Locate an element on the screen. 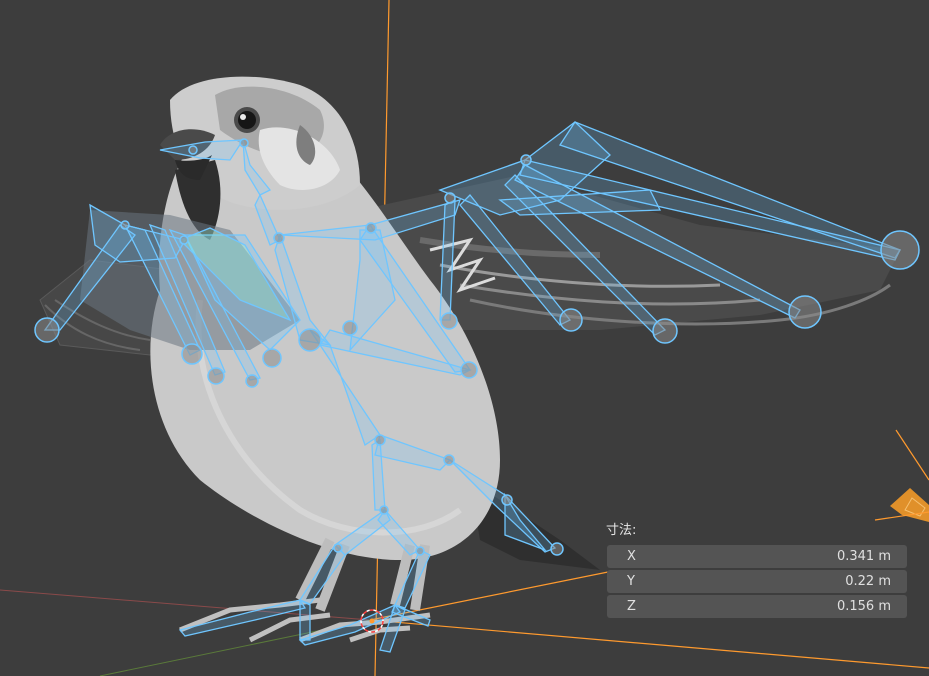 The width and height of the screenshot is (929, 676). dimension-y-label: Y is located at coordinates (631, 581).